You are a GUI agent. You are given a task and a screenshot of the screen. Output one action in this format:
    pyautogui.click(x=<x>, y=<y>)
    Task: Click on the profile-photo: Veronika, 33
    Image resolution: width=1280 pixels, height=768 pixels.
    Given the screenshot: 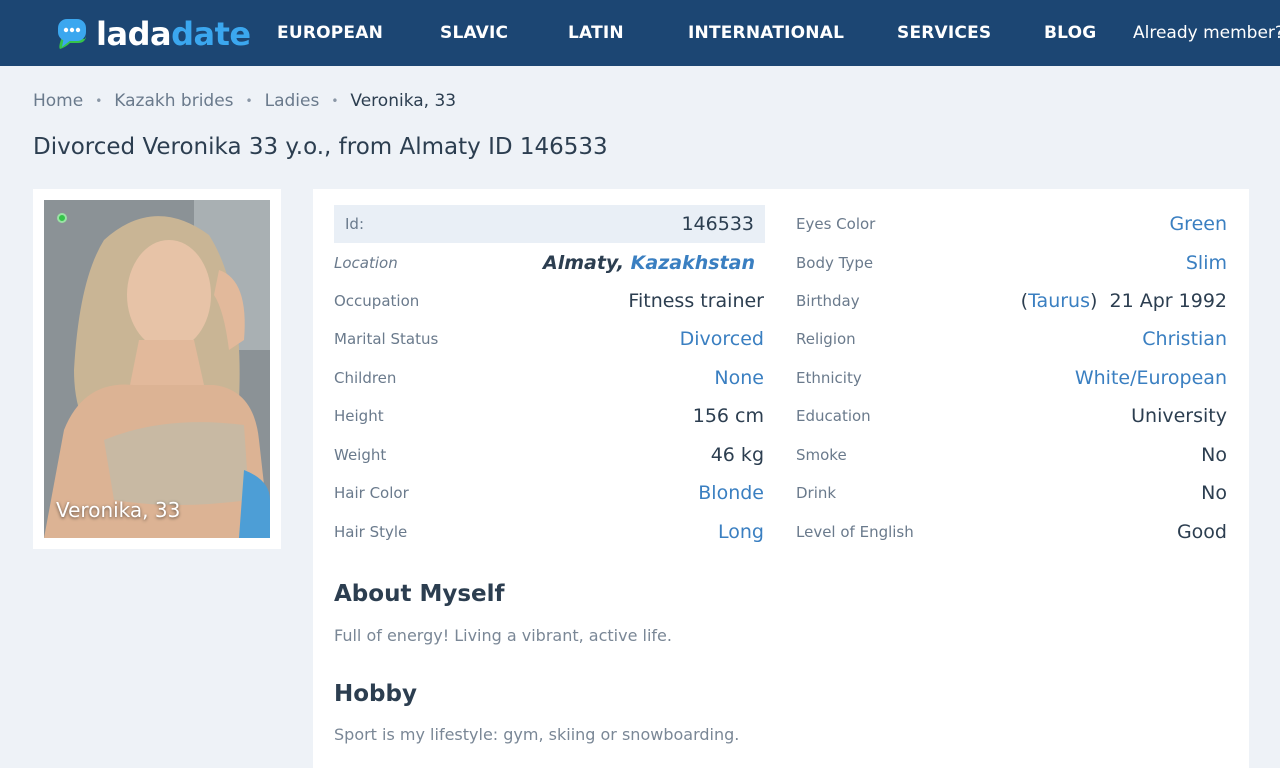 What is the action you would take?
    pyautogui.click(x=157, y=369)
    